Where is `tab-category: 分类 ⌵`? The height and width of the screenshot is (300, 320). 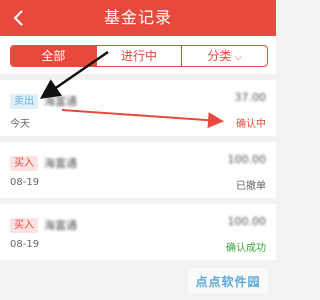 tab-category: 分类 ⌵ is located at coordinates (224, 56).